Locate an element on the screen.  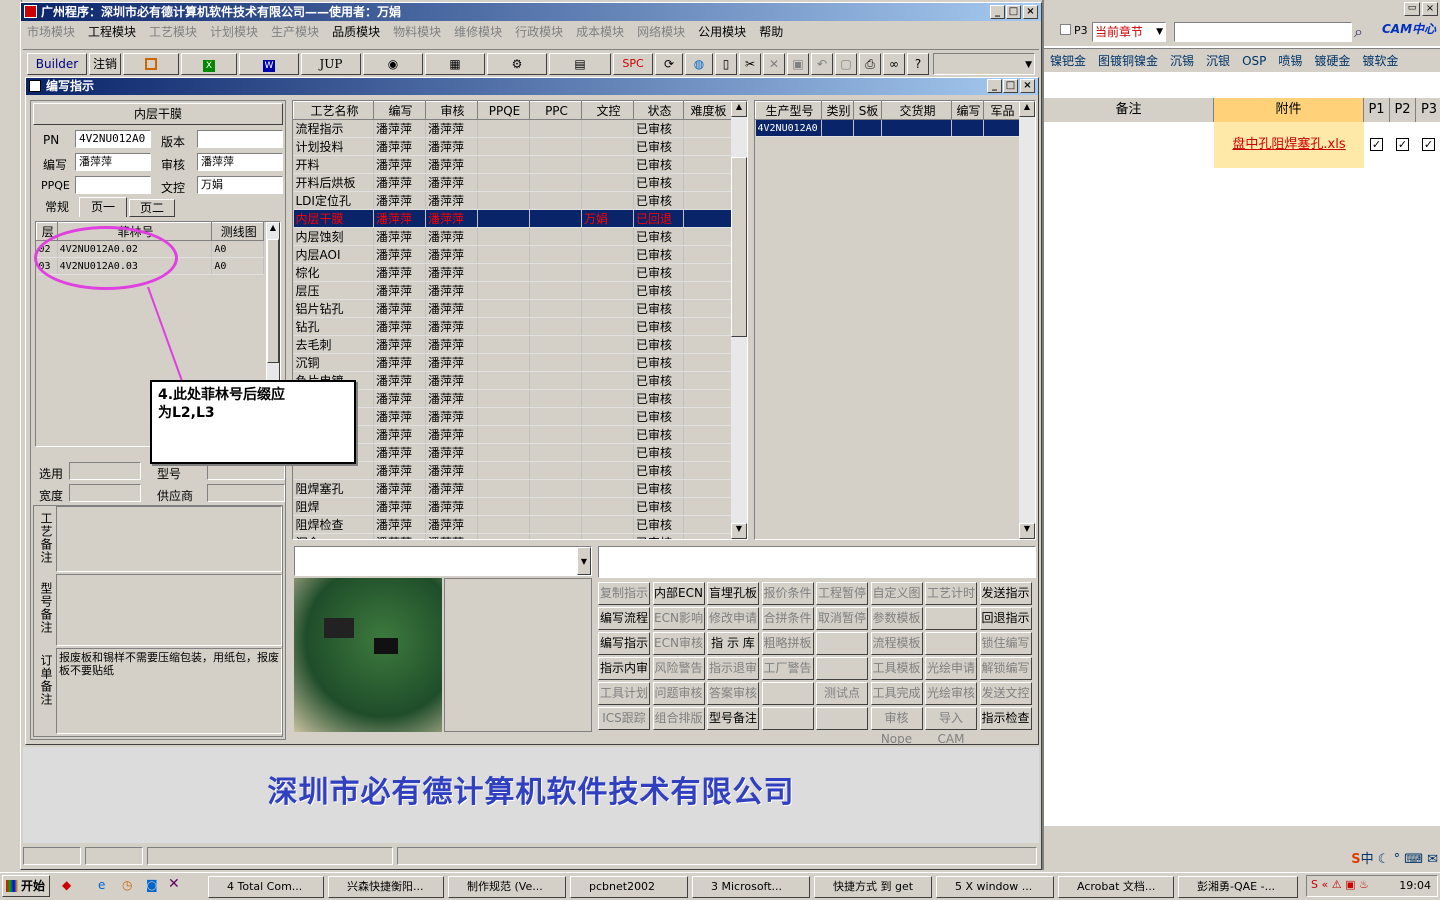
action-button: 复制指示 is located at coordinates (624, 593).